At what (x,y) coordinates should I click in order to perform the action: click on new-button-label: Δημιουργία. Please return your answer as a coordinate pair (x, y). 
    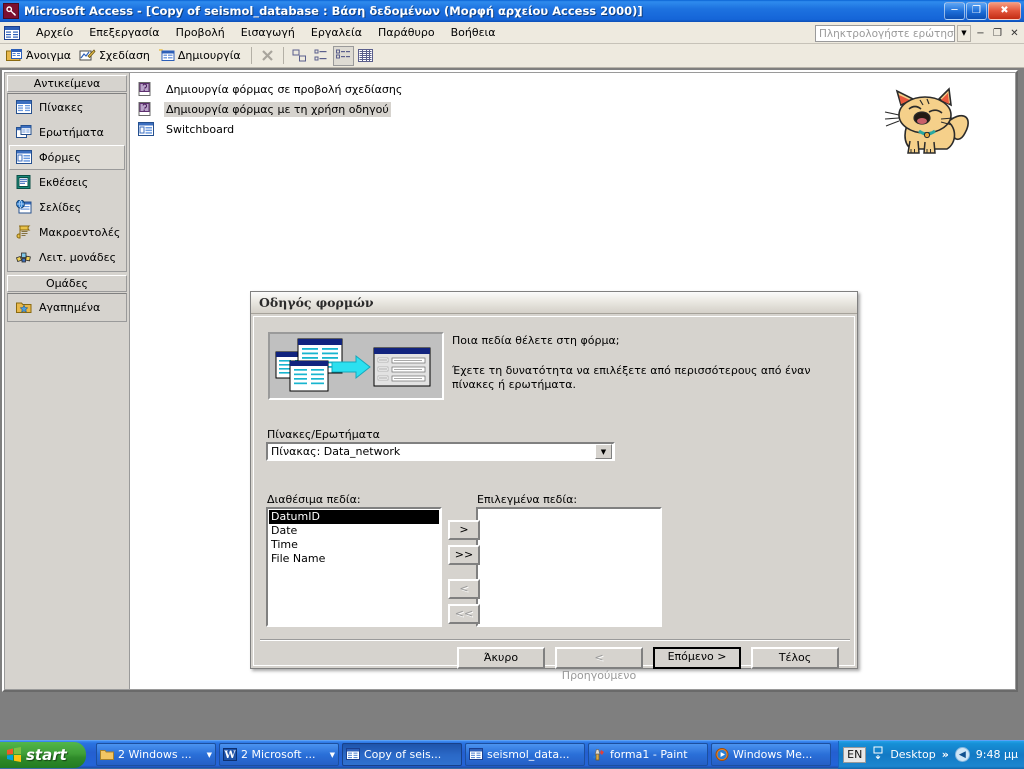
    Looking at the image, I should click on (209, 55).